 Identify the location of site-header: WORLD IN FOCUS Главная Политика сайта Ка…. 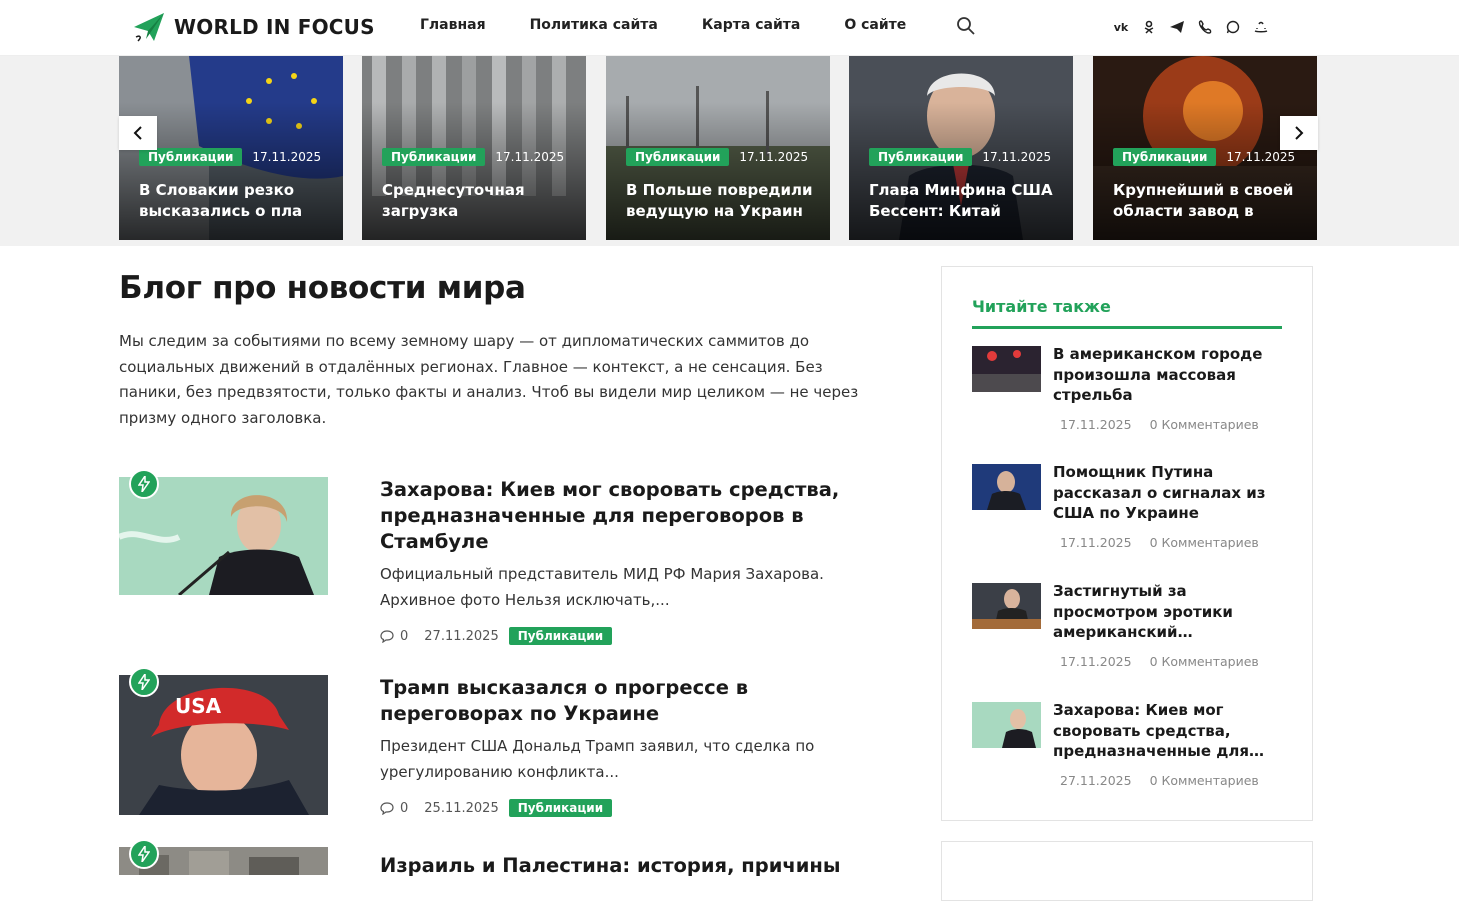
(729, 28).